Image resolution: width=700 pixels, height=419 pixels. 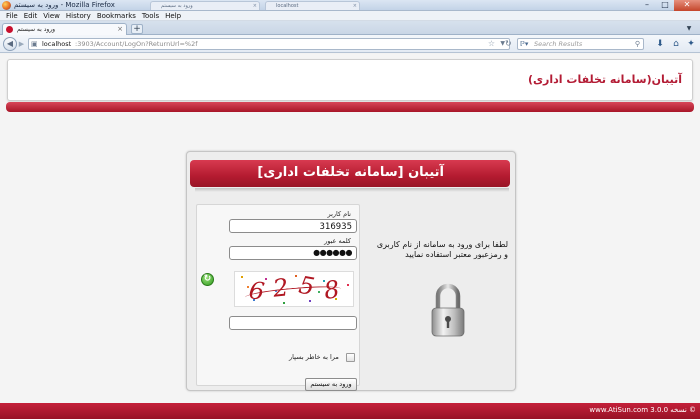 I want to click on site-header: آتیبان(سامانه تخلفات اداری), so click(x=350, y=80).